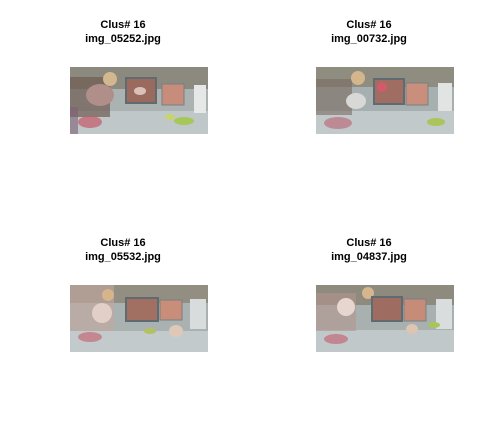 The width and height of the screenshot is (493, 436). I want to click on image-filename: img_04837.jpg, so click(369, 257).